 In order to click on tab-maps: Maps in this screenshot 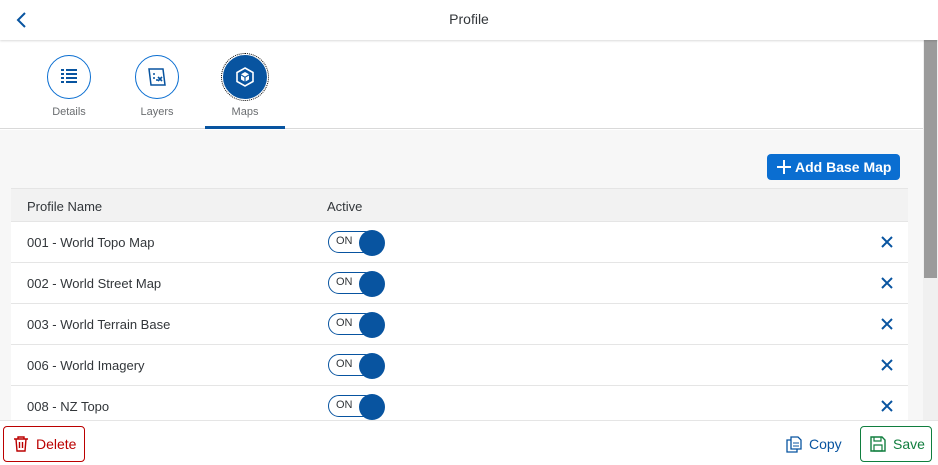, I will do `click(245, 91)`.